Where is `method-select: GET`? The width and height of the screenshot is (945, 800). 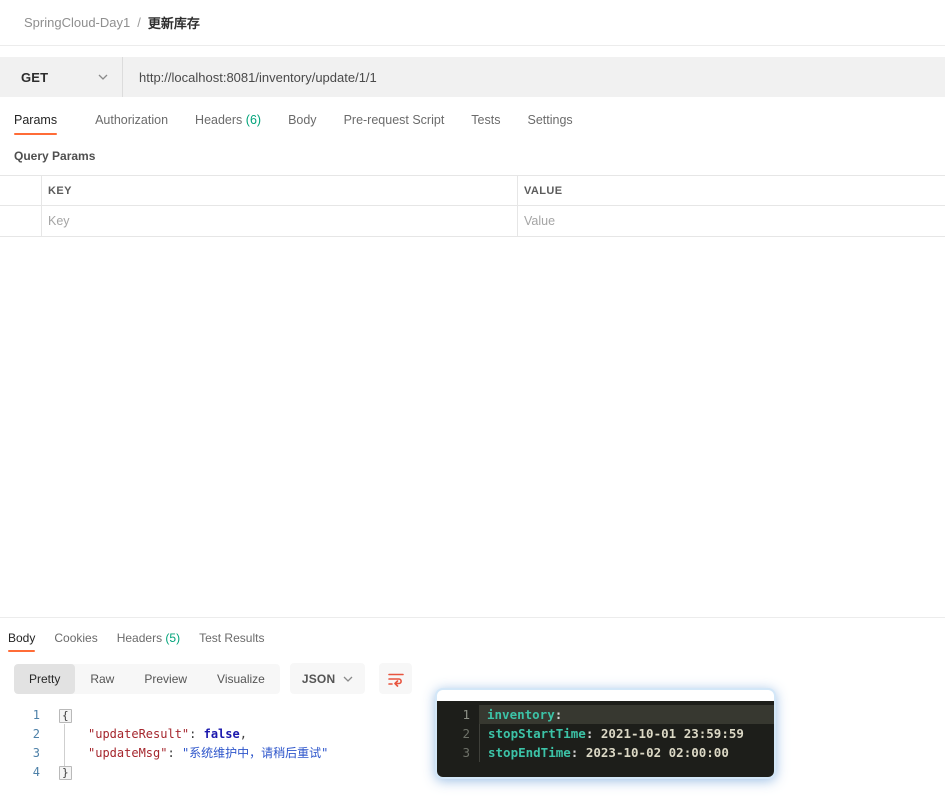 method-select: GET is located at coordinates (61, 77).